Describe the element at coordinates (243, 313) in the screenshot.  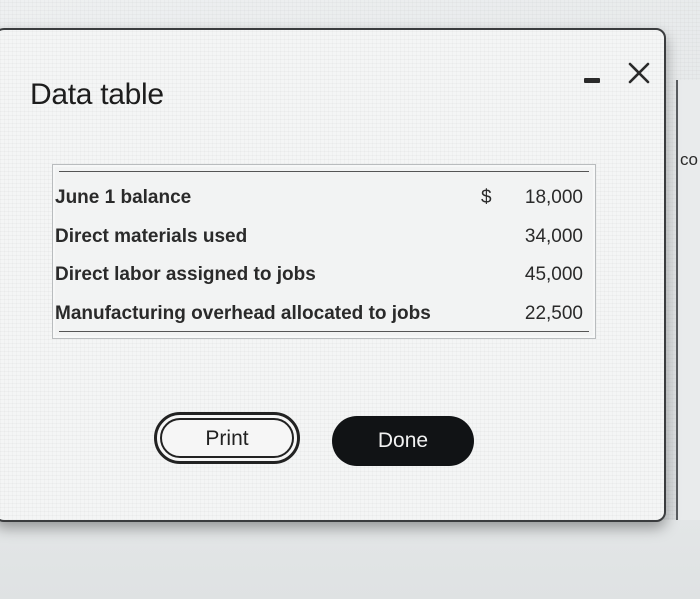
I see `row-label: Manufacturing overhead allocated to jobs` at that location.